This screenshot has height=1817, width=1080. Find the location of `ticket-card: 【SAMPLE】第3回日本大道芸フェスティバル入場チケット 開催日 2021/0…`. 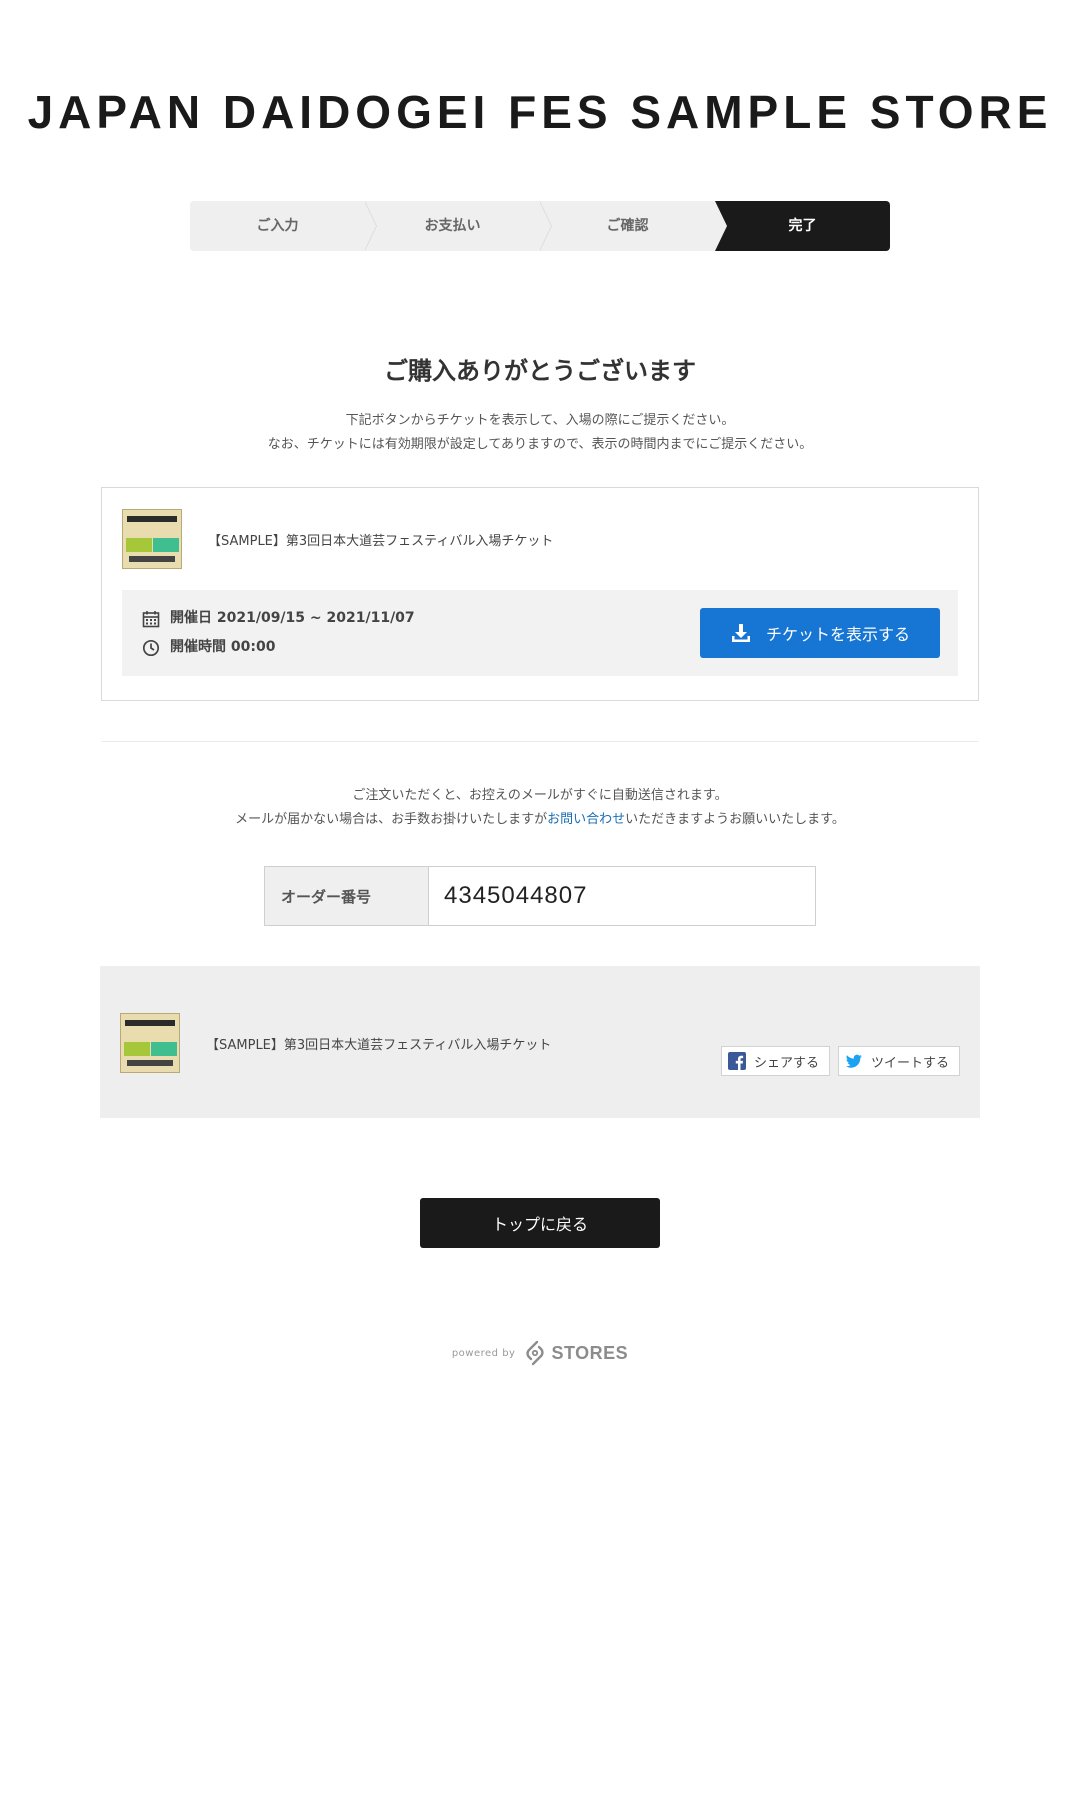

ticket-card: 【SAMPLE】第3回日本大道芸フェスティバル入場チケット 開催日 2021/0… is located at coordinates (540, 594).